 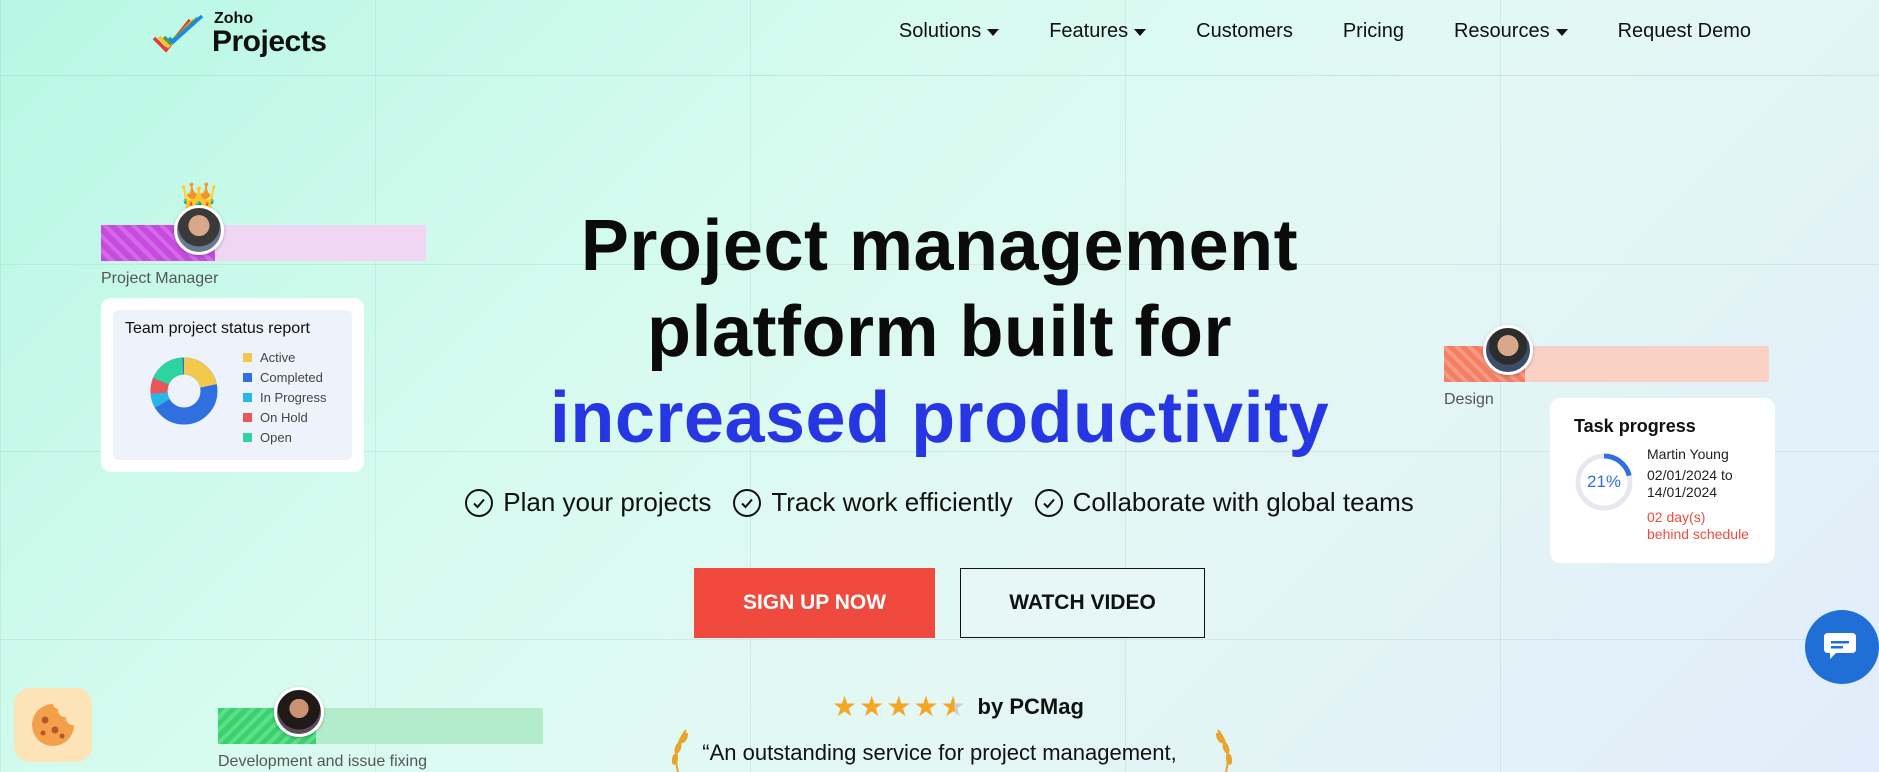 I want to click on nav-pricing: Pricing, so click(x=1373, y=31).